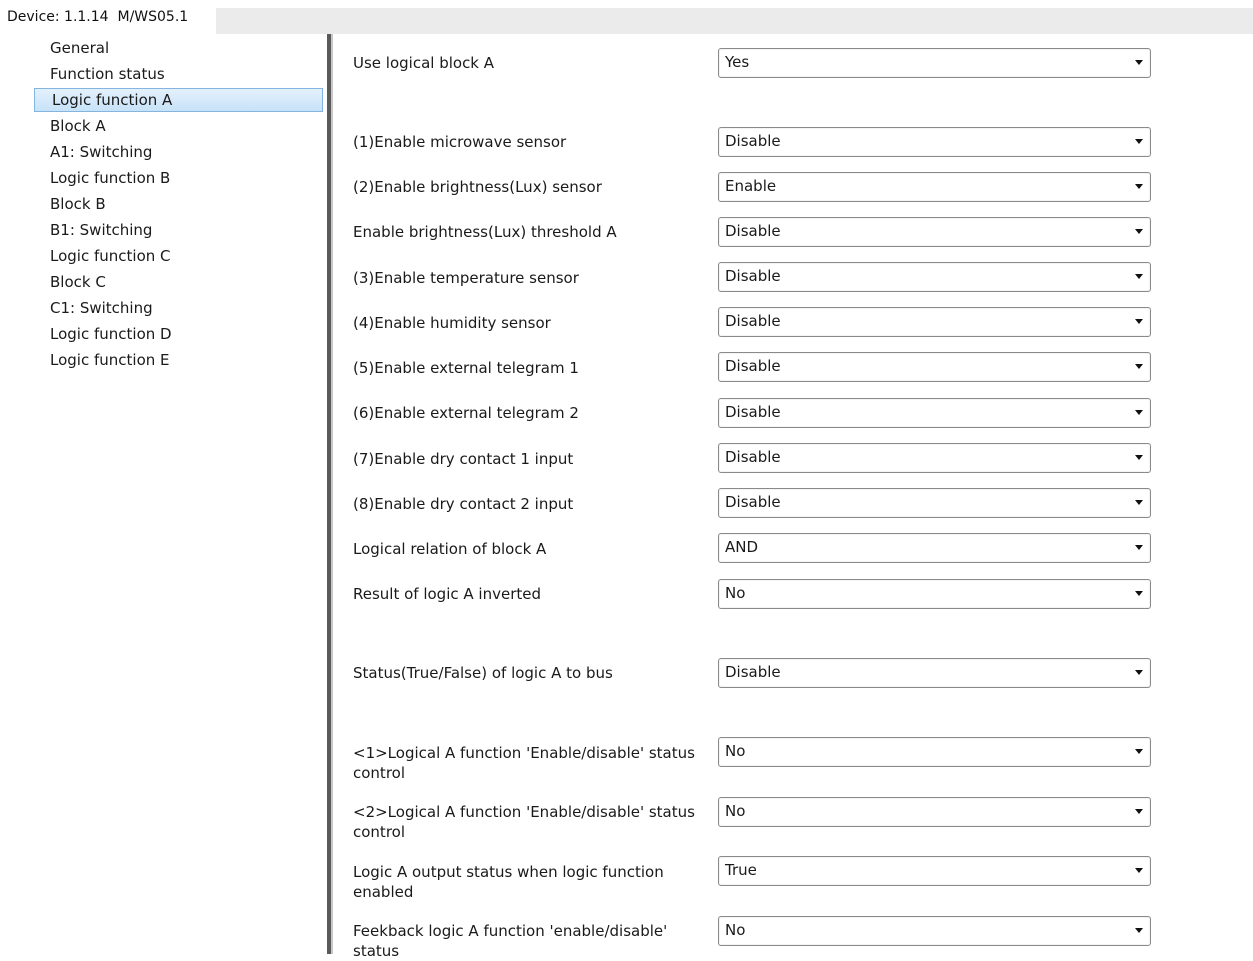 Image resolution: width=1253 pixels, height=961 pixels. Describe the element at coordinates (934, 413) in the screenshot. I see `external-telegram-2-select: Disable` at that location.